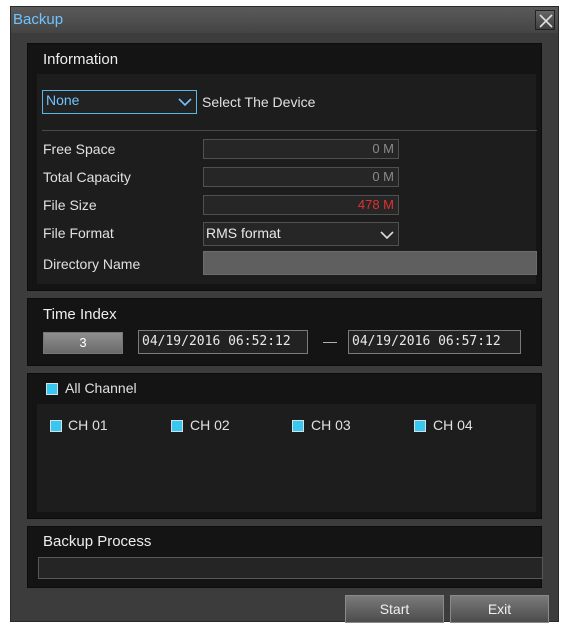 This screenshot has height=625, width=563. Describe the element at coordinates (63, 100) in the screenshot. I see `device-dropdown-value: None` at that location.